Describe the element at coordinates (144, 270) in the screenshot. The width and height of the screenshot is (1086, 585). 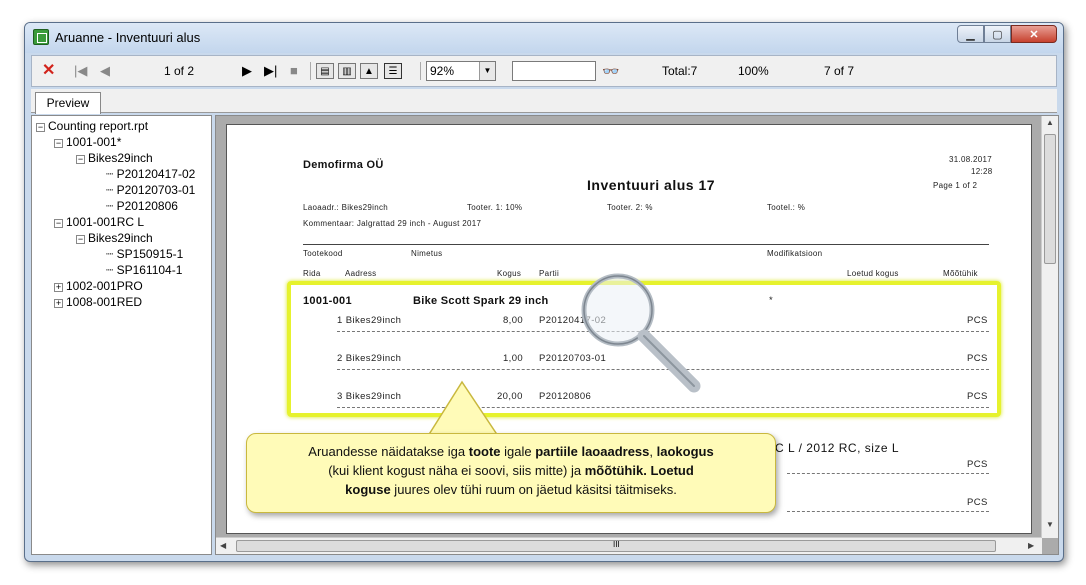
I see `tree-leaf: ┈ SP161104-1` at that location.